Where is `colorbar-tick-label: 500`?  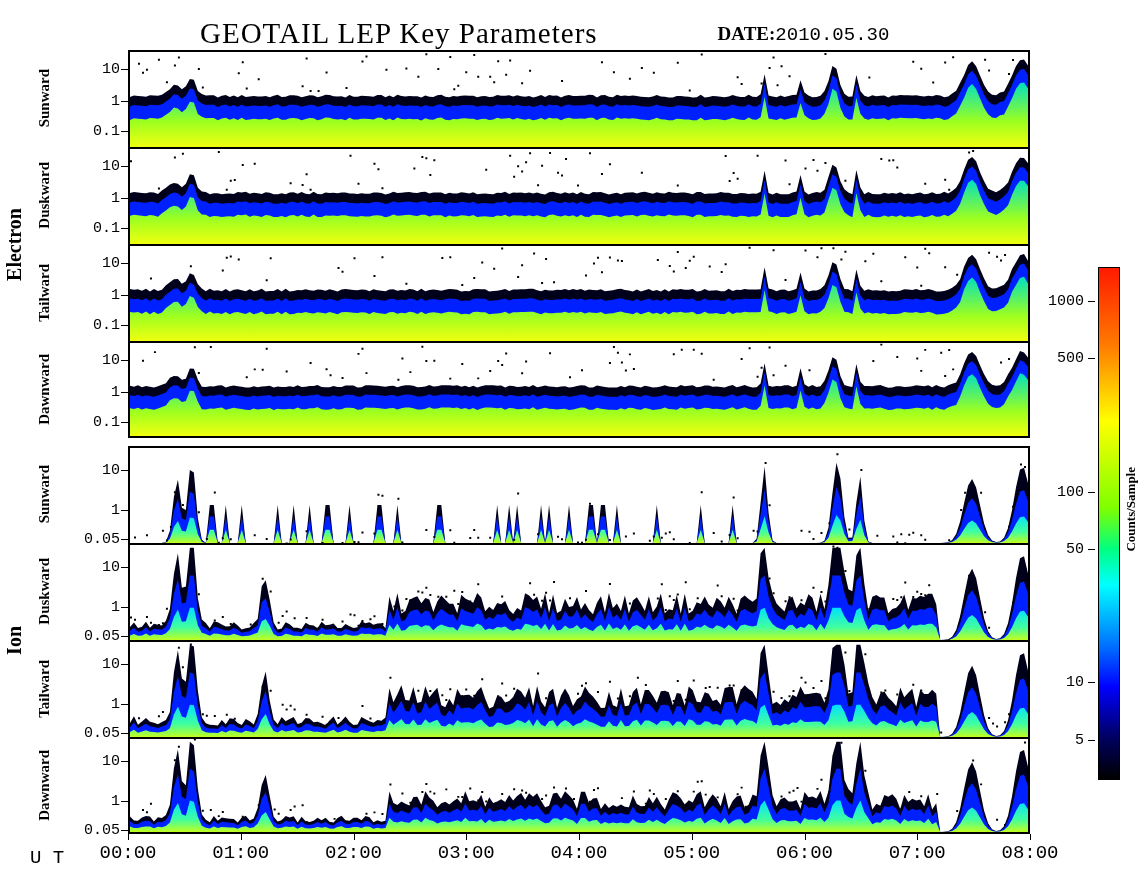
colorbar-tick-label: 500 is located at coordinates (1070, 358).